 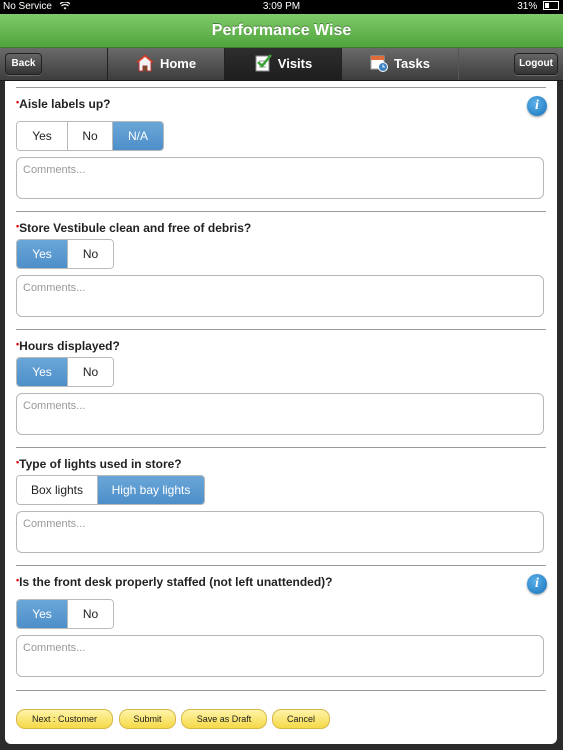 I want to click on option-box-lights: Box lights, so click(x=57, y=490).